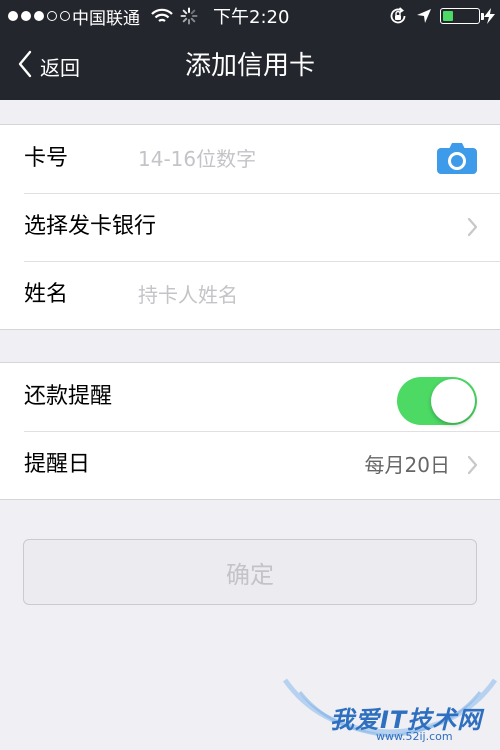  Describe the element at coordinates (407, 465) in the screenshot. I see `reminder-day-value: 每月20日` at that location.